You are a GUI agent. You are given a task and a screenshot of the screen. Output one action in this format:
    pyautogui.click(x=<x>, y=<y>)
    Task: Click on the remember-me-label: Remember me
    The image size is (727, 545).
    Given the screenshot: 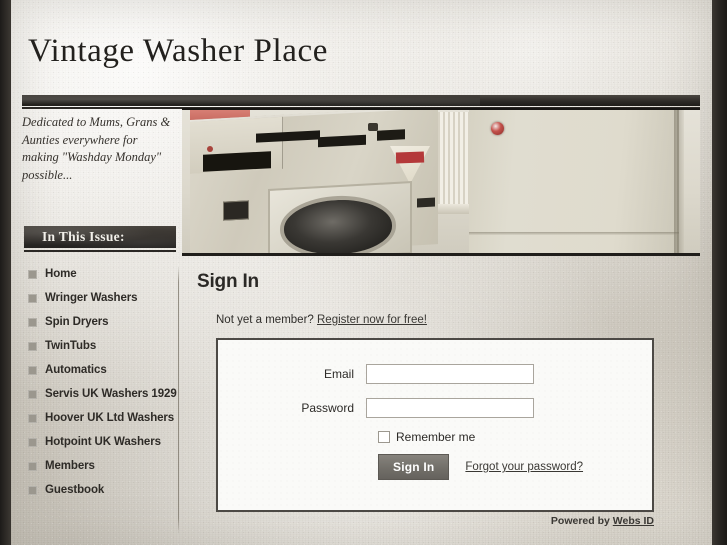 What is the action you would take?
    pyautogui.click(x=435, y=437)
    